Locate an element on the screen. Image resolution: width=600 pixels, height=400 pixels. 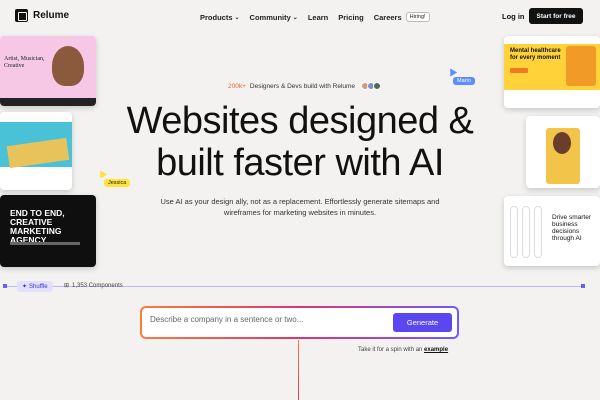
components-label: 1,353 Components is located at coordinates (97, 285).